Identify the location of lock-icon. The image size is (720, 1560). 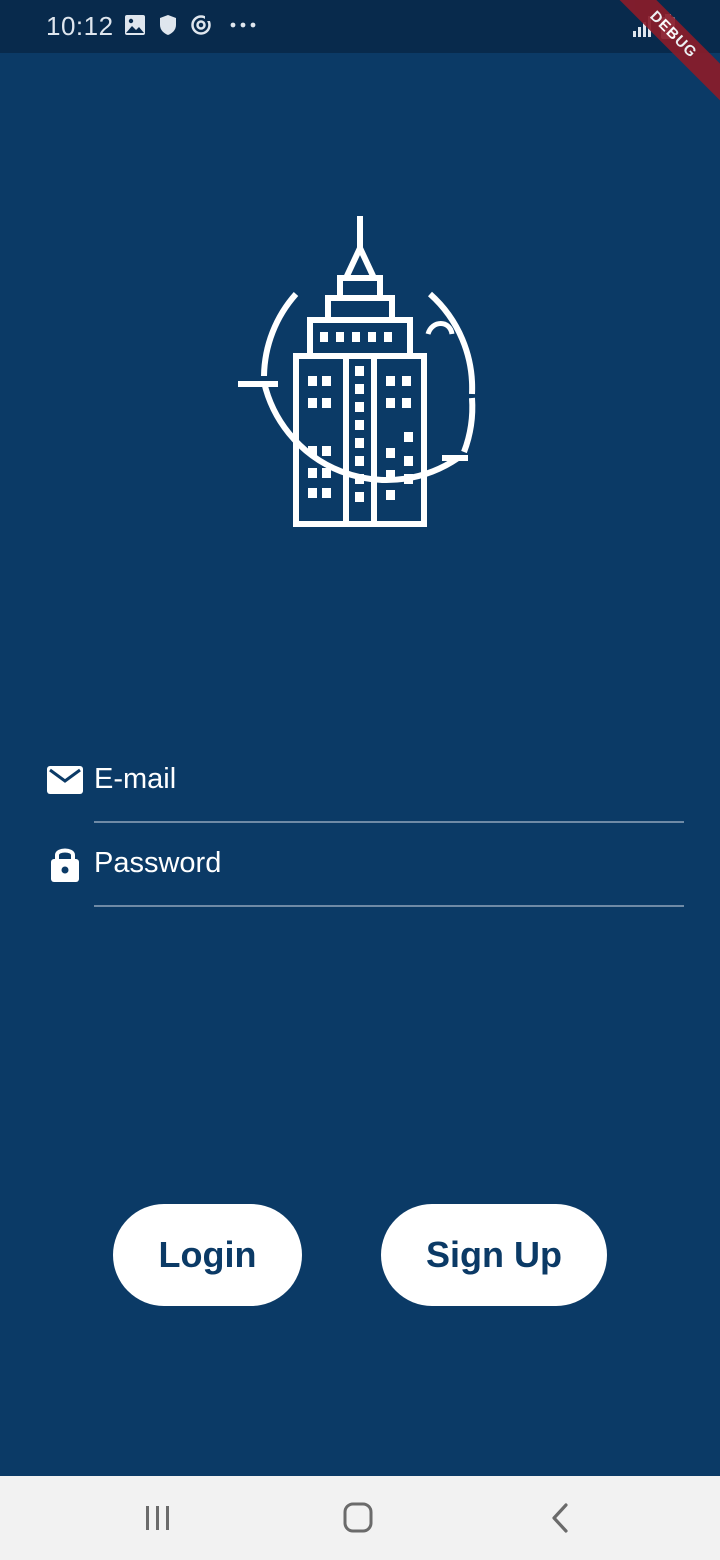
(65, 865).